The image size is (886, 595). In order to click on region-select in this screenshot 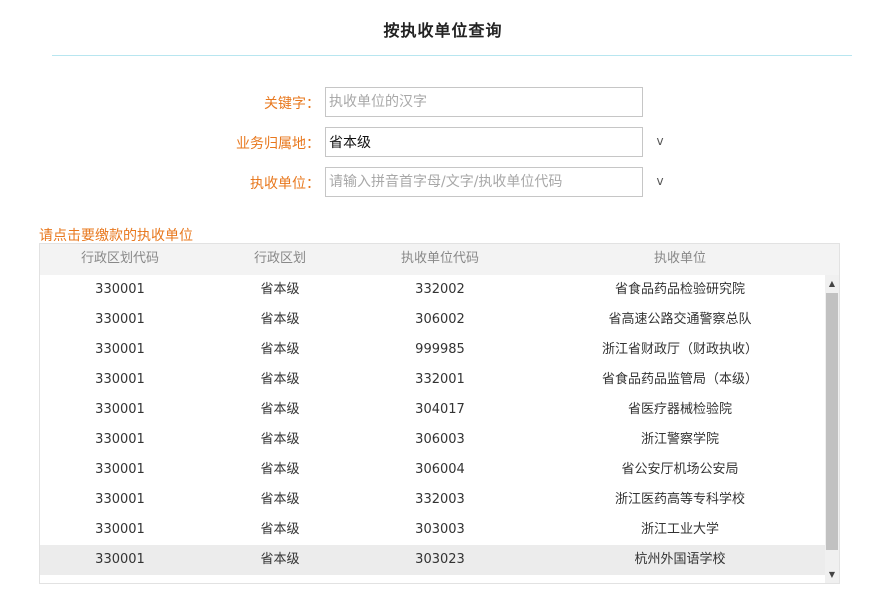, I will do `click(484, 142)`.